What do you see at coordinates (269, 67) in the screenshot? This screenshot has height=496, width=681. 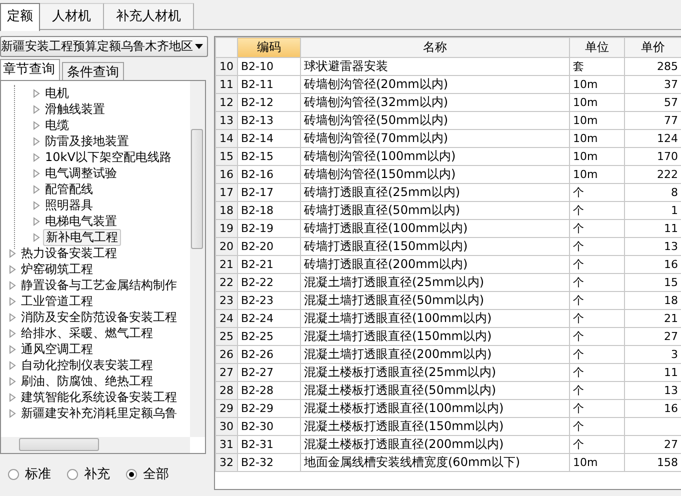 I see `code-cell: B2-10` at bounding box center [269, 67].